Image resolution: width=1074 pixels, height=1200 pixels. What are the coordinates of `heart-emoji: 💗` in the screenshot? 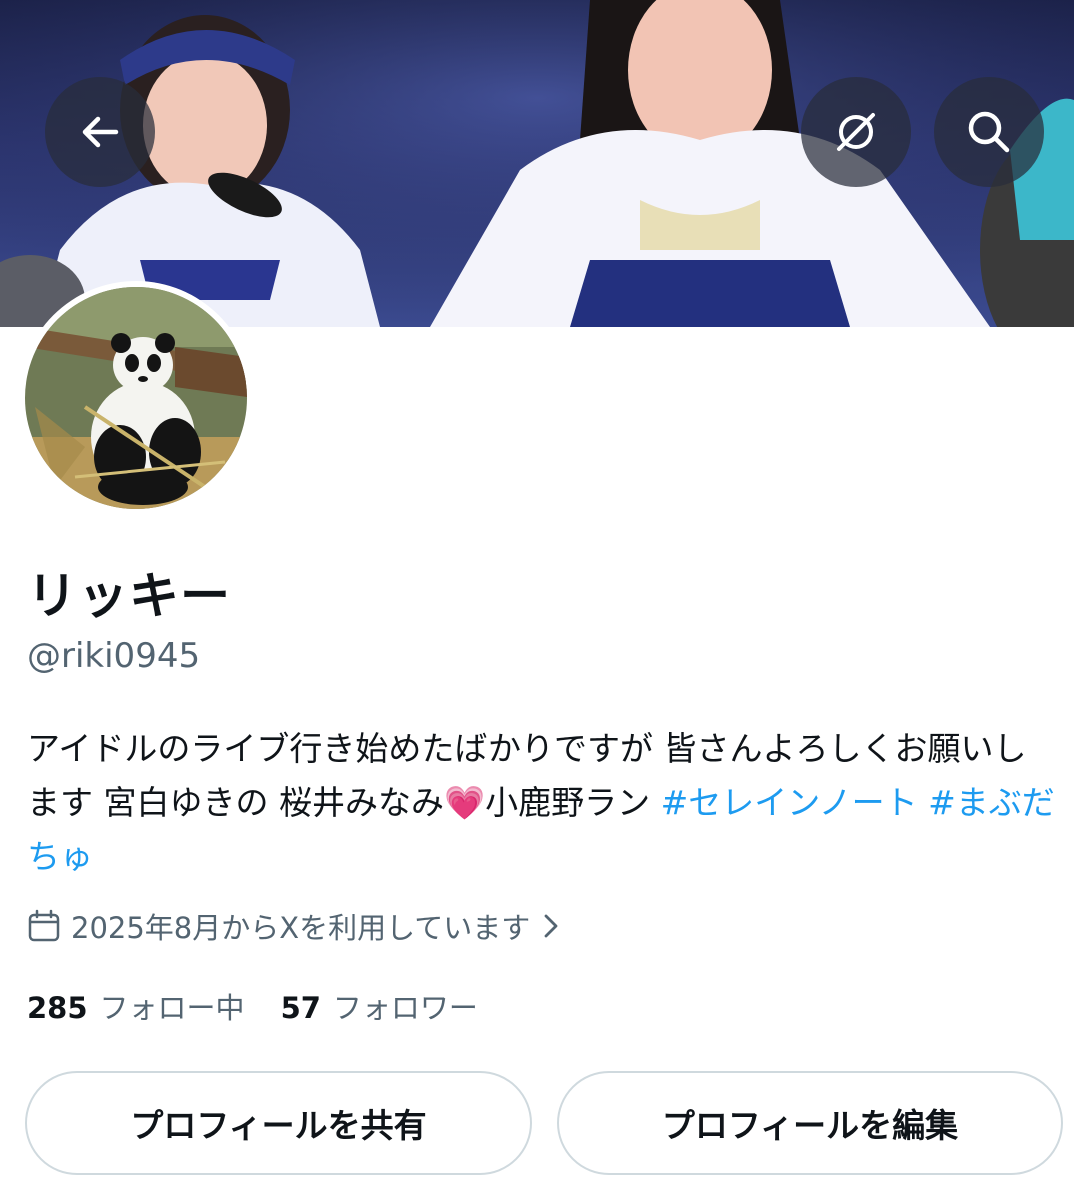 It's located at (464, 802).